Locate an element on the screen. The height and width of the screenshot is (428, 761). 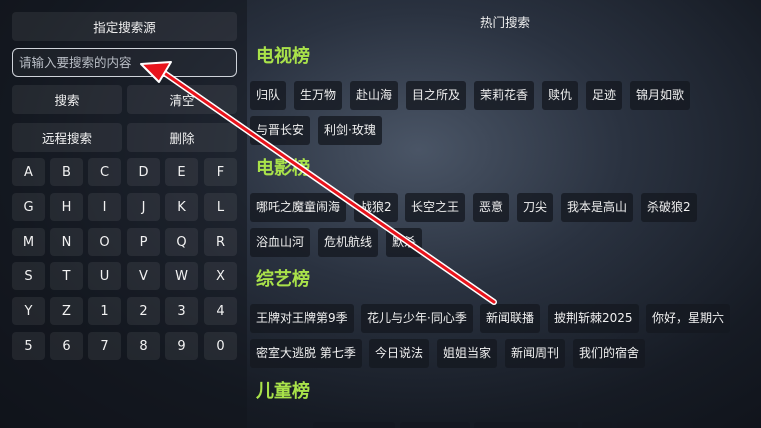
hot-item: 与晋长安 is located at coordinates (280, 130).